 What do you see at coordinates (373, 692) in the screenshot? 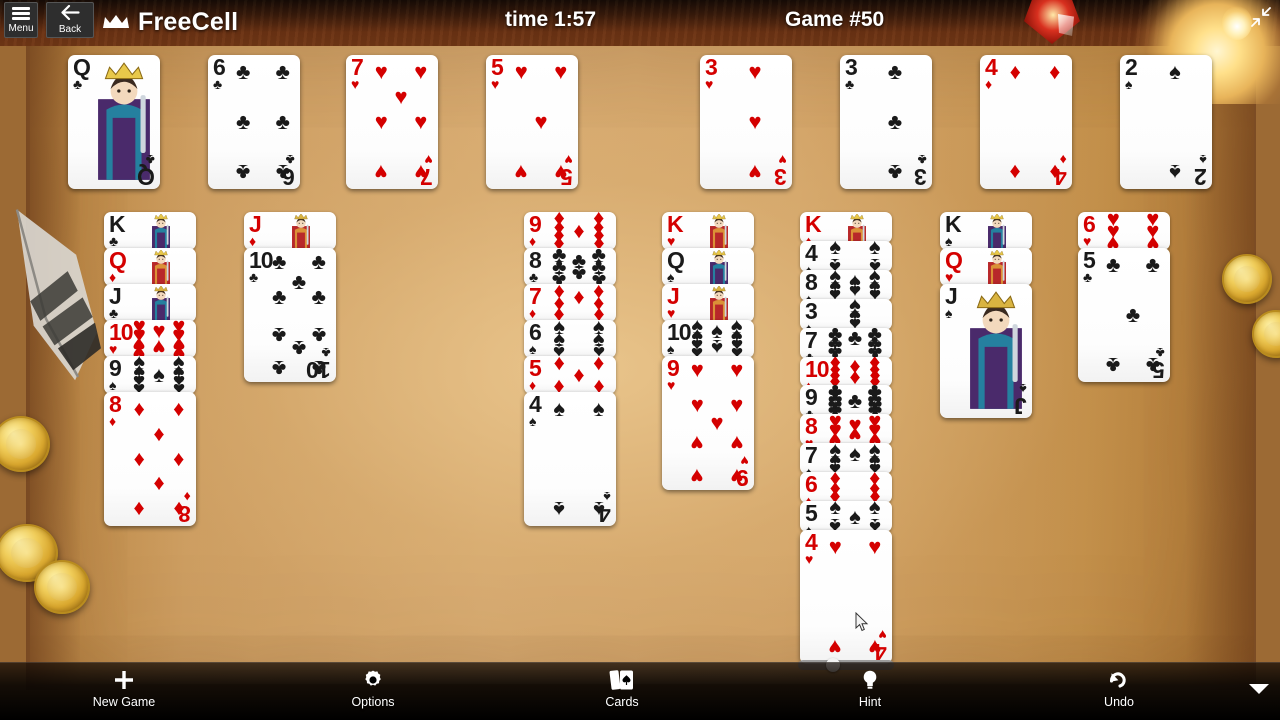
I see `options-button: Options` at bounding box center [373, 692].